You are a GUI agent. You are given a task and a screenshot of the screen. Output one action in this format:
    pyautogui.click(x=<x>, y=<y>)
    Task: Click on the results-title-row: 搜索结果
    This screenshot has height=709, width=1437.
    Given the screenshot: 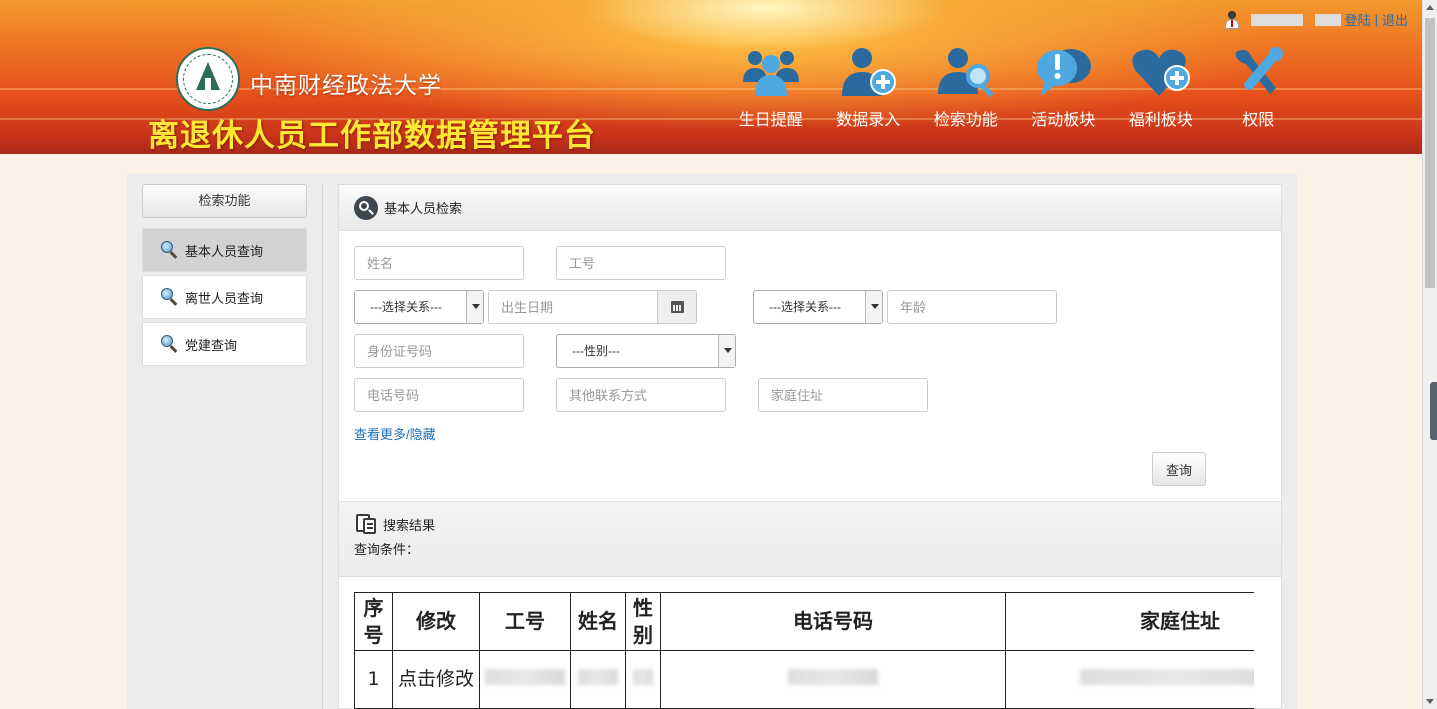 What is the action you would take?
    pyautogui.click(x=395, y=524)
    